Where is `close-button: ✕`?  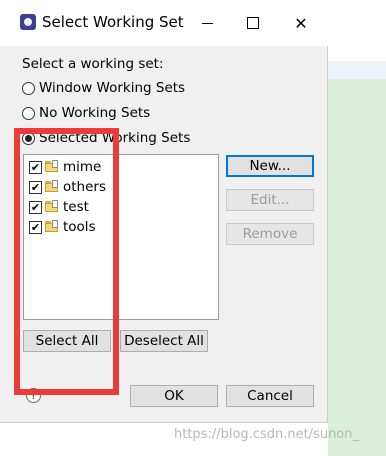 close-button: ✕ is located at coordinates (301, 23).